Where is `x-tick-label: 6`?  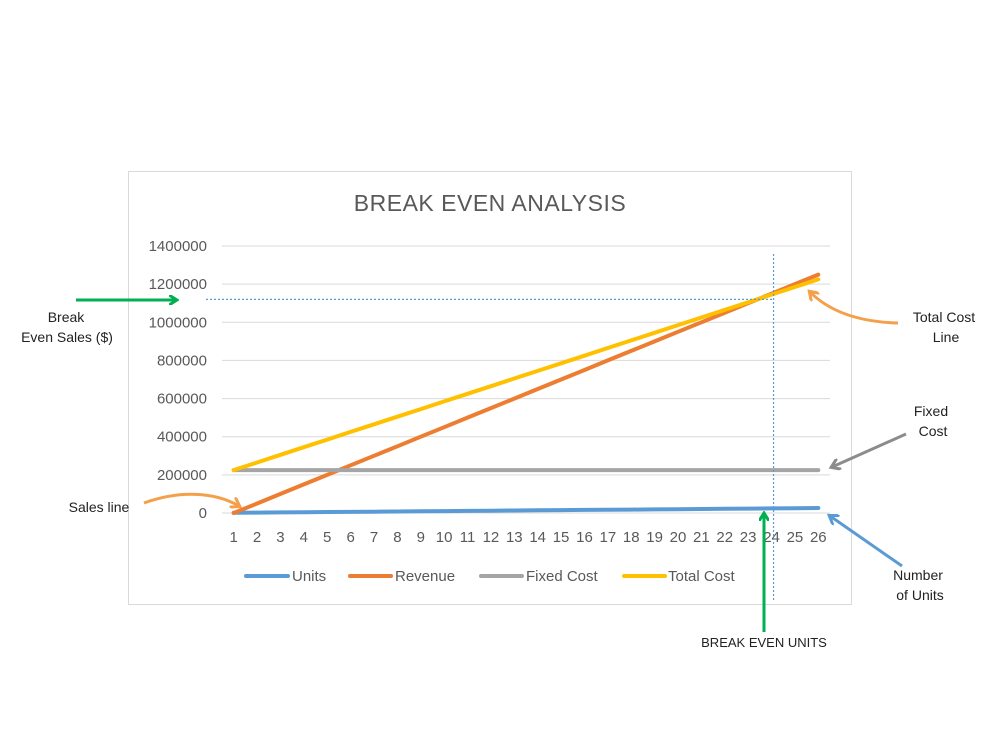 x-tick-label: 6 is located at coordinates (350, 537).